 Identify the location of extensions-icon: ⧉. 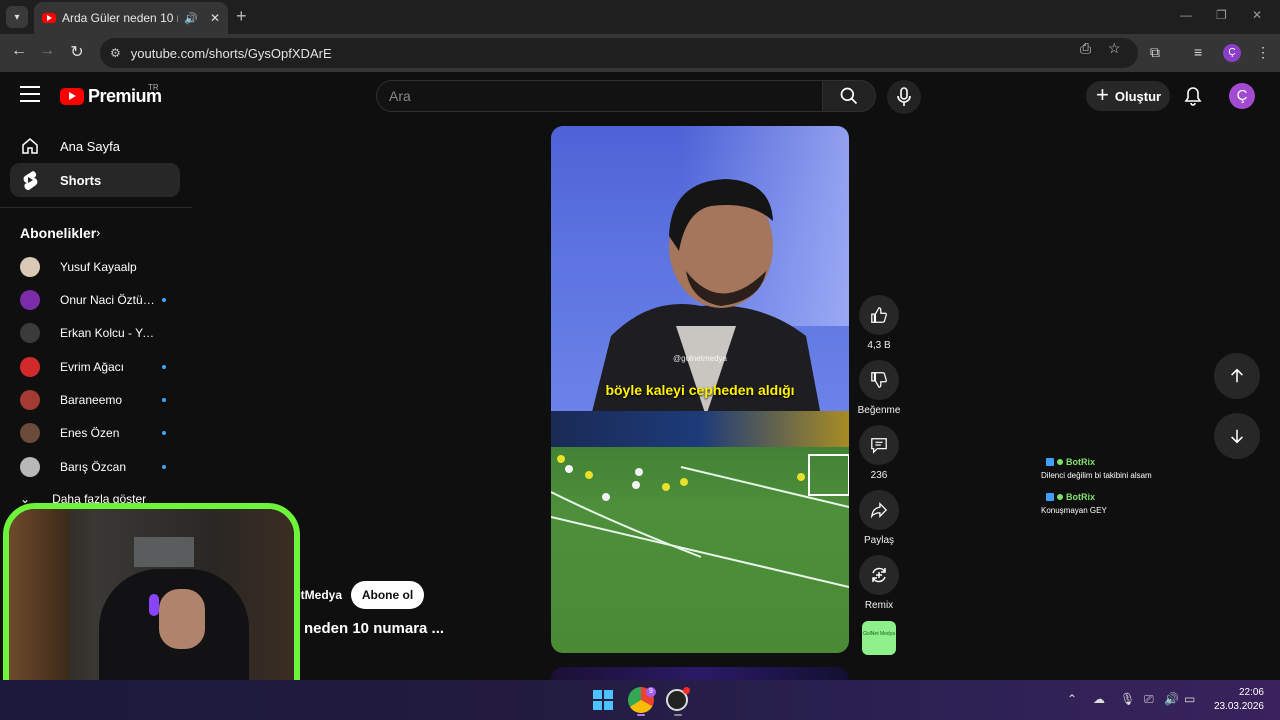
(1155, 52).